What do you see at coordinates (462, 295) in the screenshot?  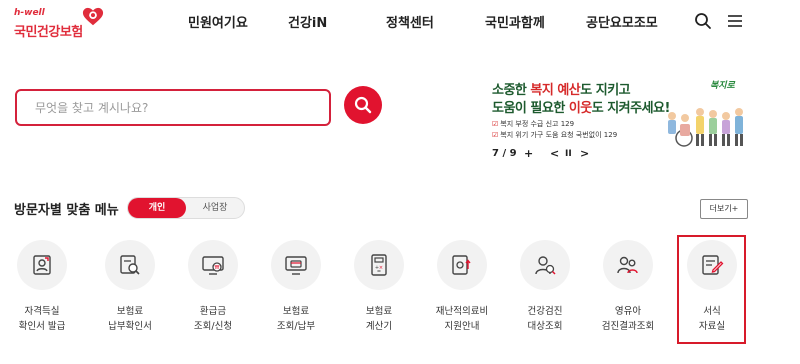 I see `menu-item-catastrophic-medical-support: 재난적의료비 지원안내` at bounding box center [462, 295].